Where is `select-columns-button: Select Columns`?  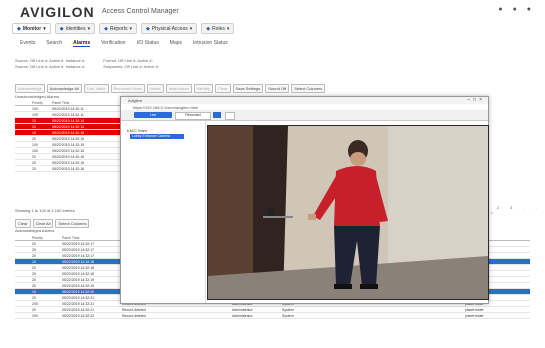 select-columns-button: Select Columns is located at coordinates (308, 88).